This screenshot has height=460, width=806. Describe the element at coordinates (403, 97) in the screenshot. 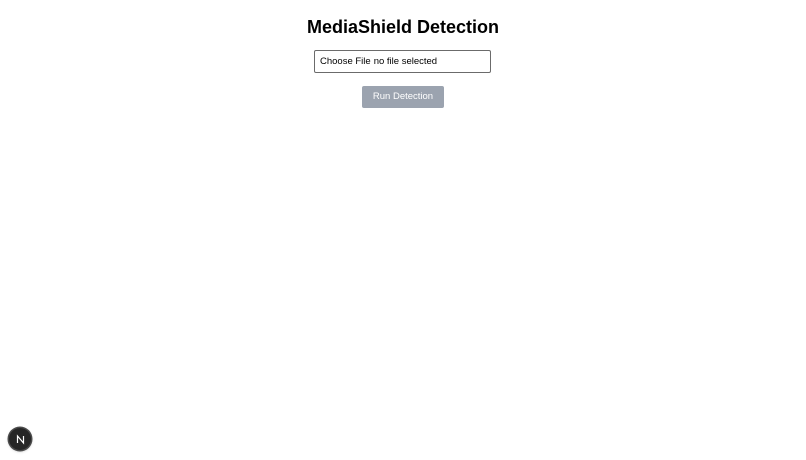

I see `run-detection-button: Run Detection` at that location.